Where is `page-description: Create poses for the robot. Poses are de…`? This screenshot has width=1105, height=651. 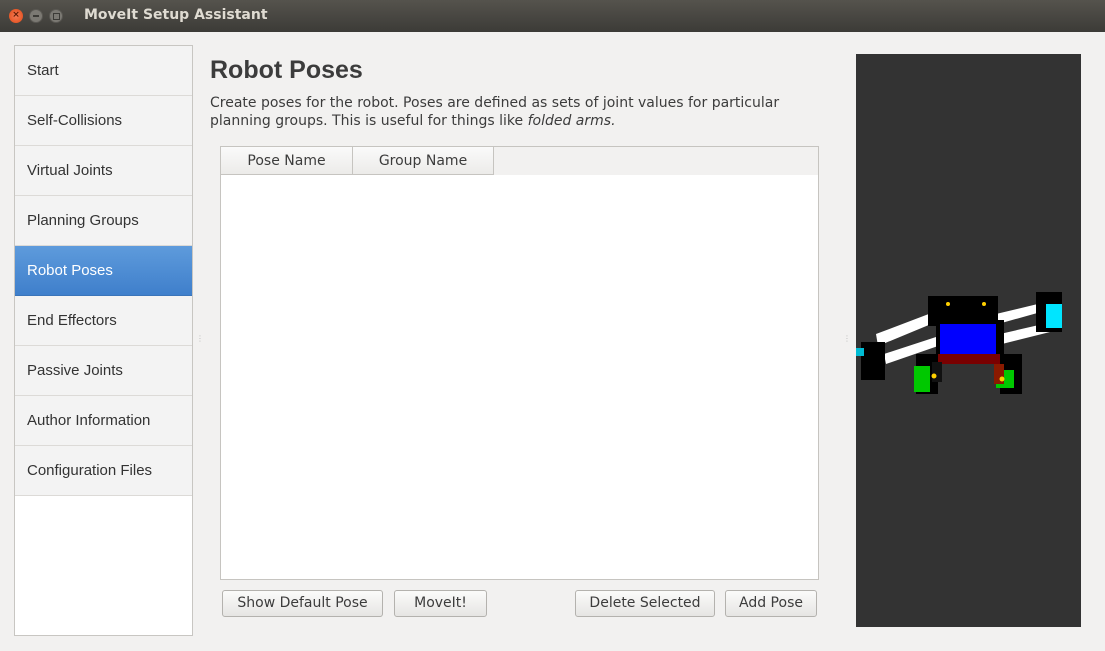
page-description: Create poses for the robot. Poses are de… is located at coordinates (525, 112).